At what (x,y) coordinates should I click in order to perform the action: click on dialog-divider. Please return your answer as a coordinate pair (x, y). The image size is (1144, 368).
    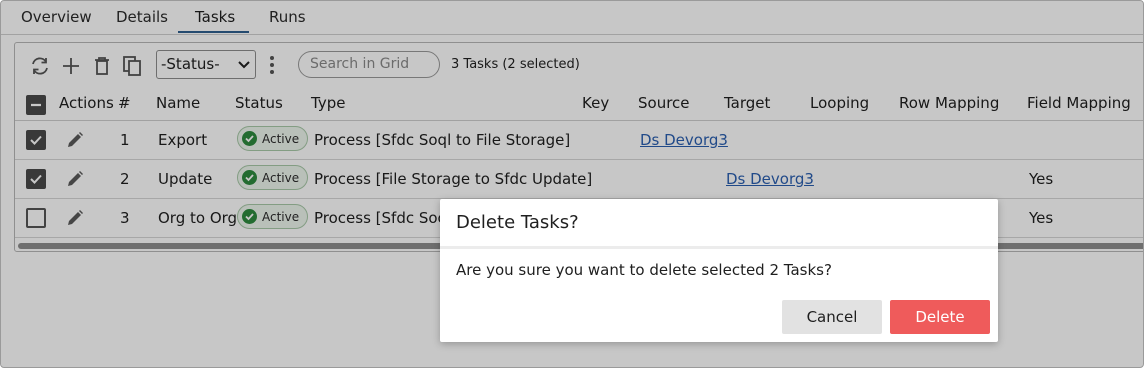
    Looking at the image, I should click on (719, 247).